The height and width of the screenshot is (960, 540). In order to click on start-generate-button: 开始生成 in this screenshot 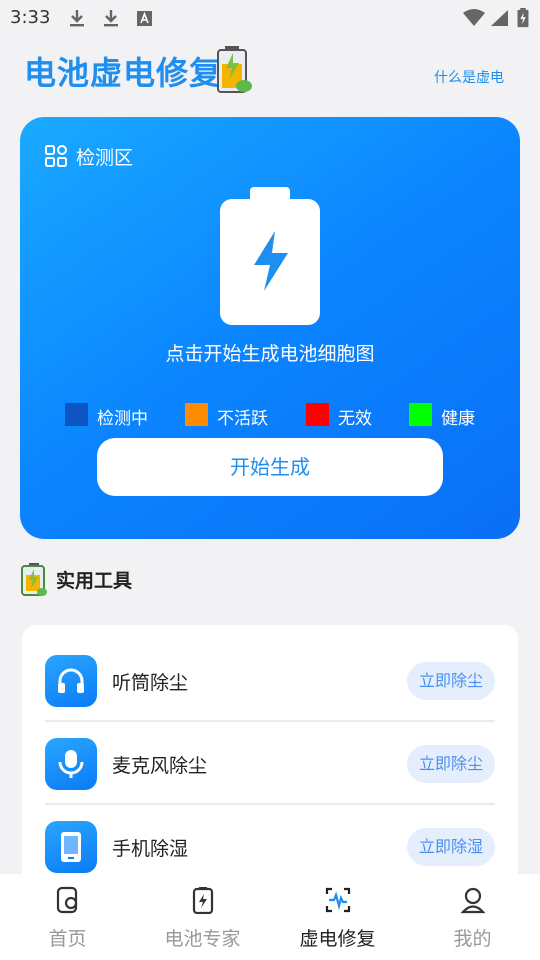, I will do `click(270, 467)`.